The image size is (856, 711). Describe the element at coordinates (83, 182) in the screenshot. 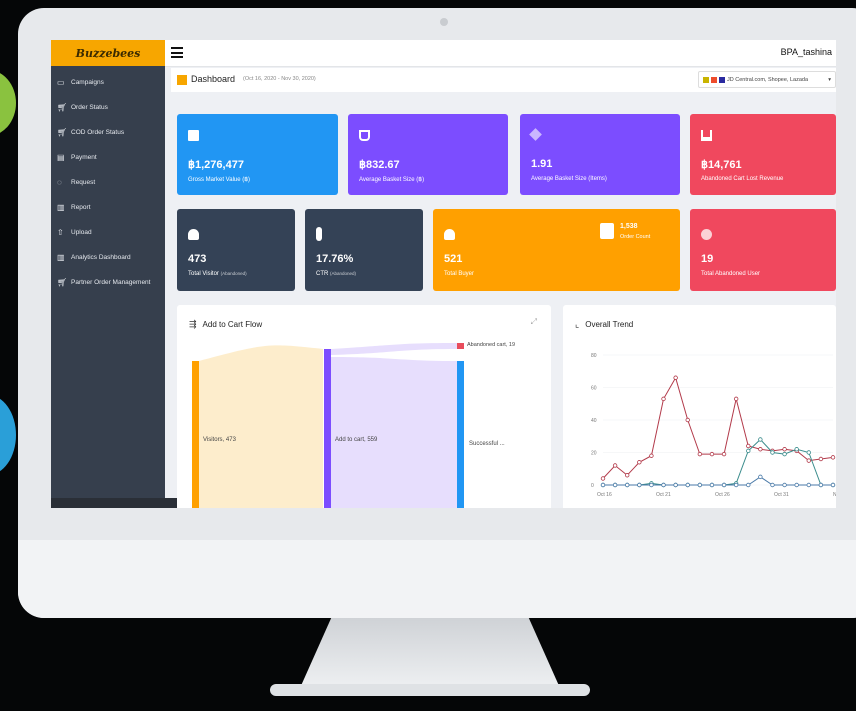

I see `sidebar-item-label: Request` at that location.